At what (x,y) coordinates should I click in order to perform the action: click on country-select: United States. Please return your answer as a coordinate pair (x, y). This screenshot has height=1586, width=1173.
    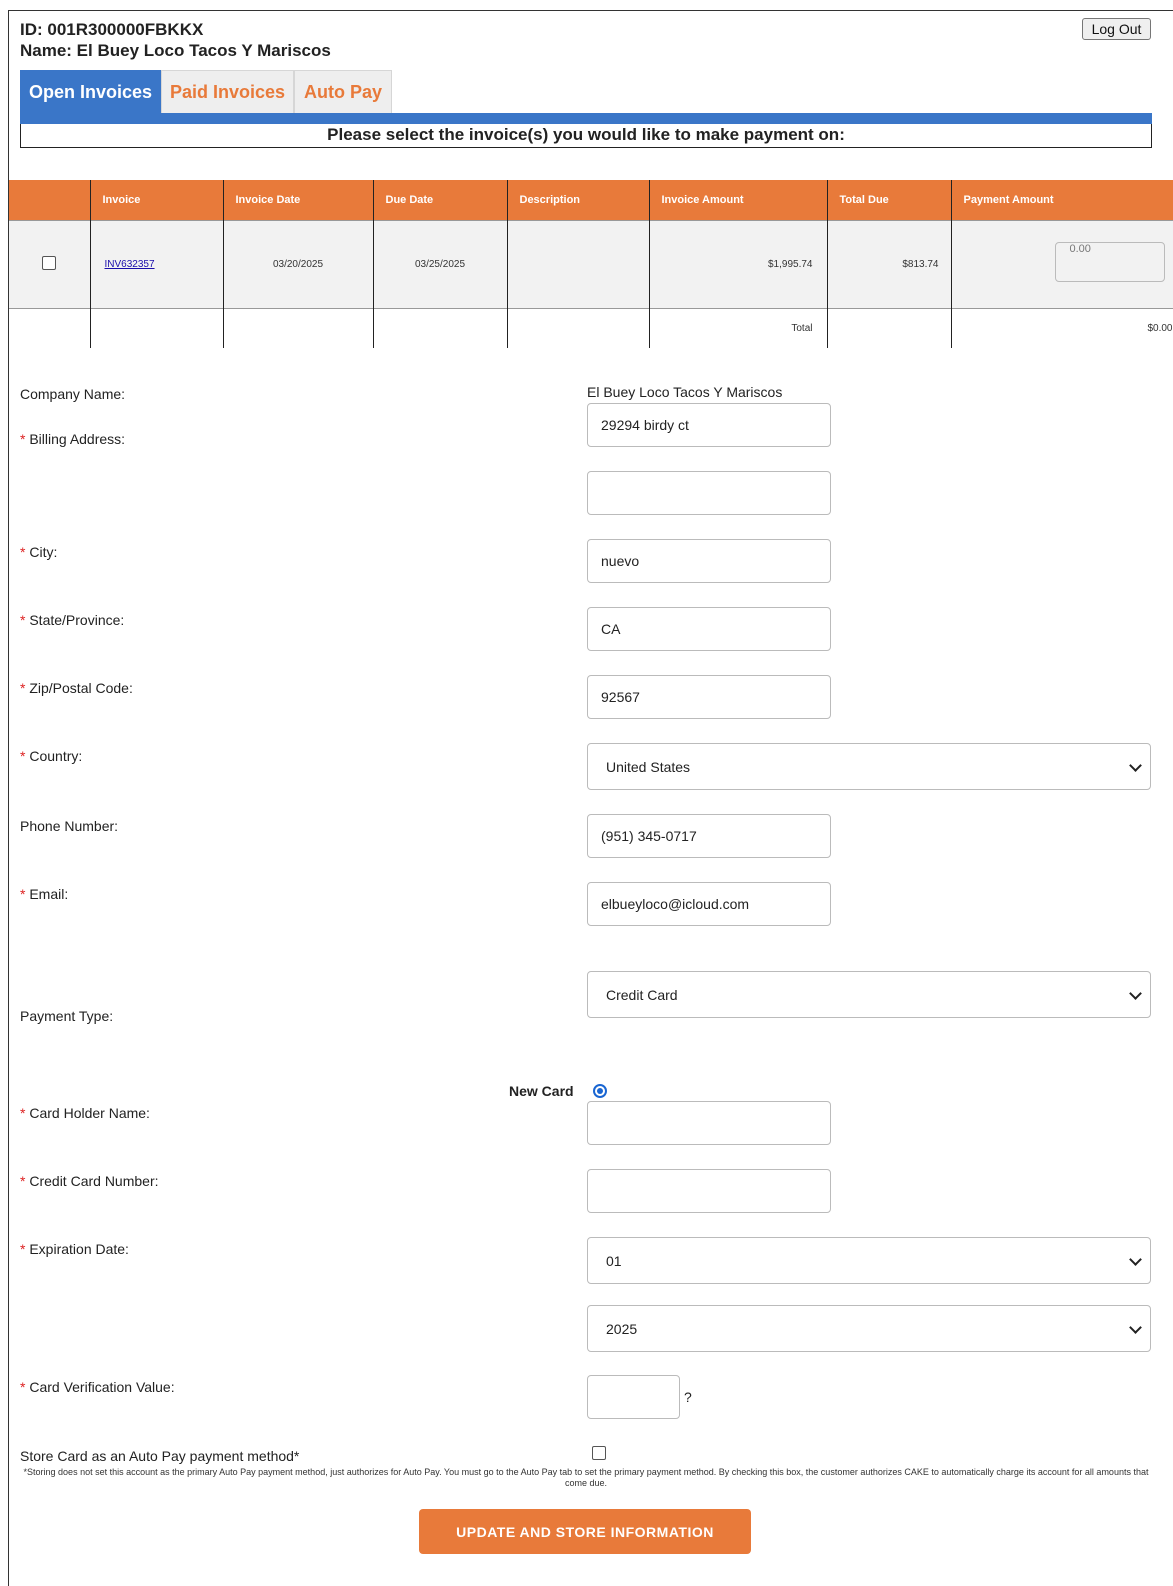
    Looking at the image, I should click on (869, 766).